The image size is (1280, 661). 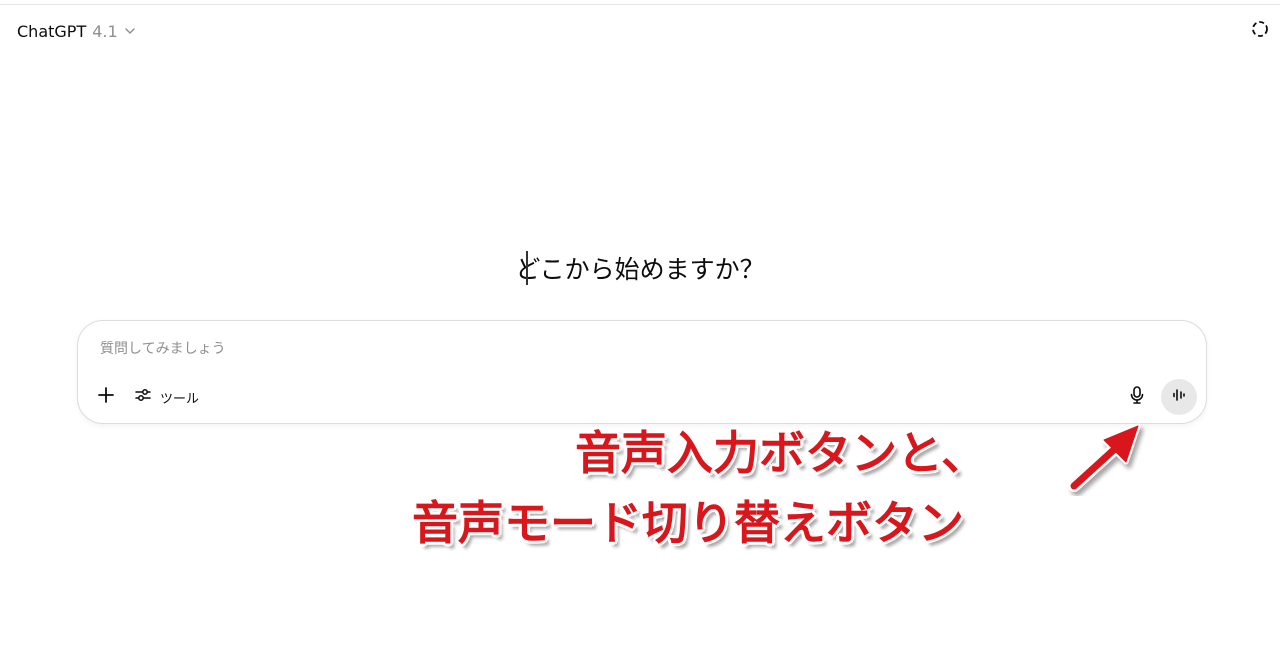 What do you see at coordinates (527, 268) in the screenshot?
I see `text-caret` at bounding box center [527, 268].